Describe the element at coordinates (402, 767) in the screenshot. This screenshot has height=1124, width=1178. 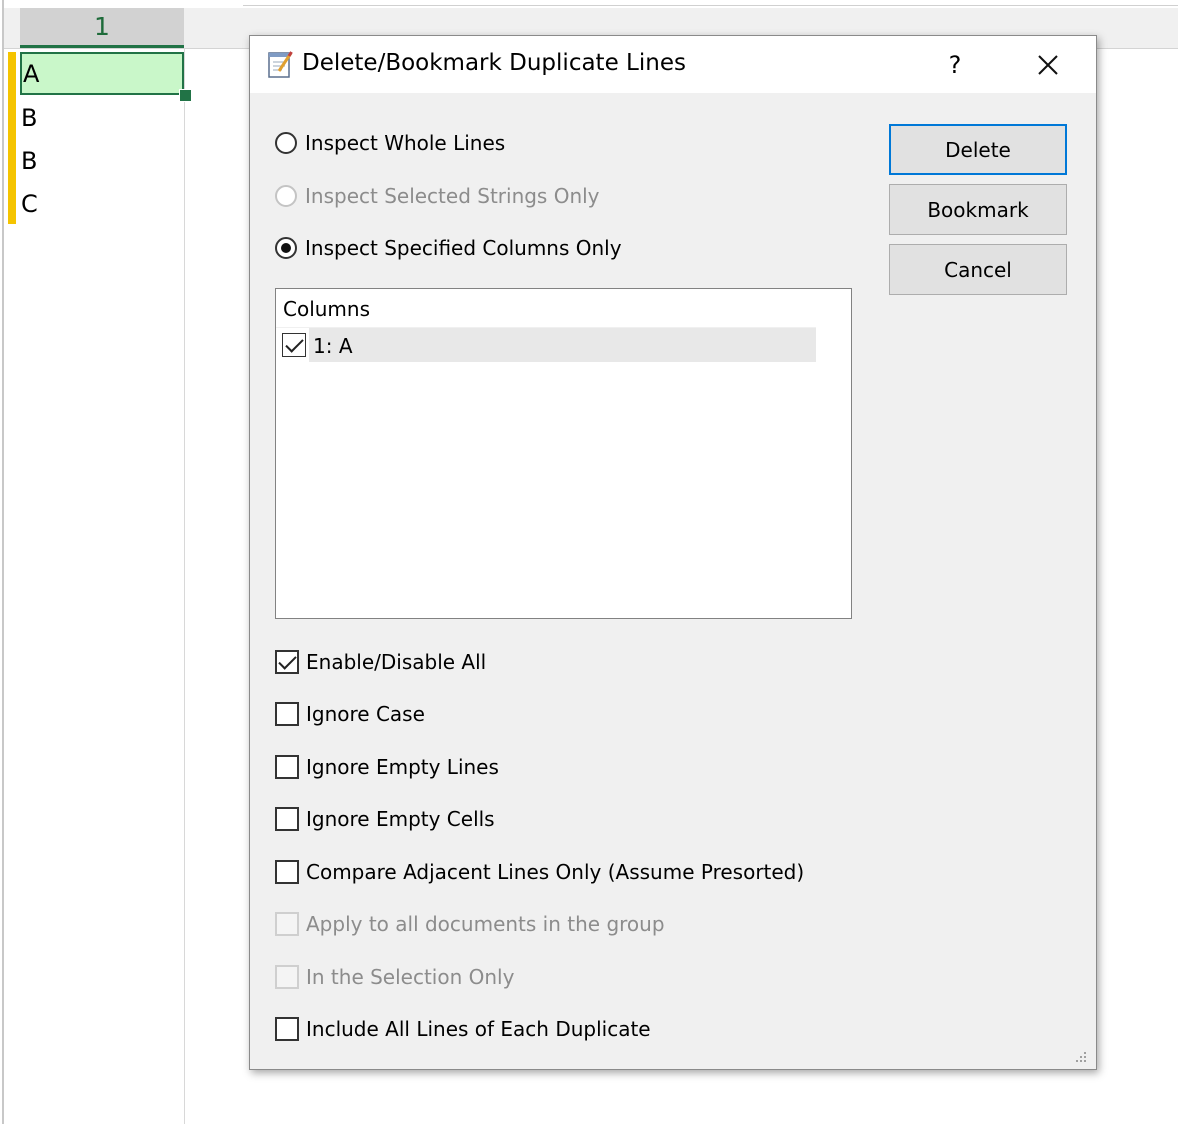
I see `checkbox-label: Ignore Empty Lines` at that location.